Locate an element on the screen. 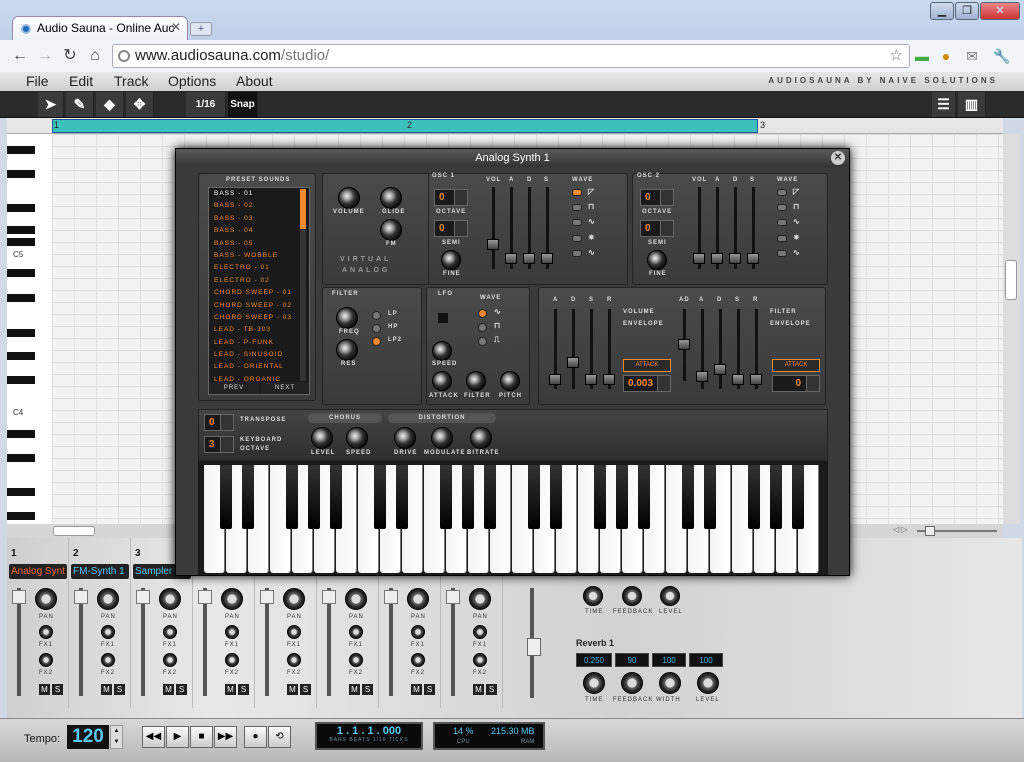 This screenshot has height=762, width=1024. scroll-thumb is located at coordinates (74, 531).